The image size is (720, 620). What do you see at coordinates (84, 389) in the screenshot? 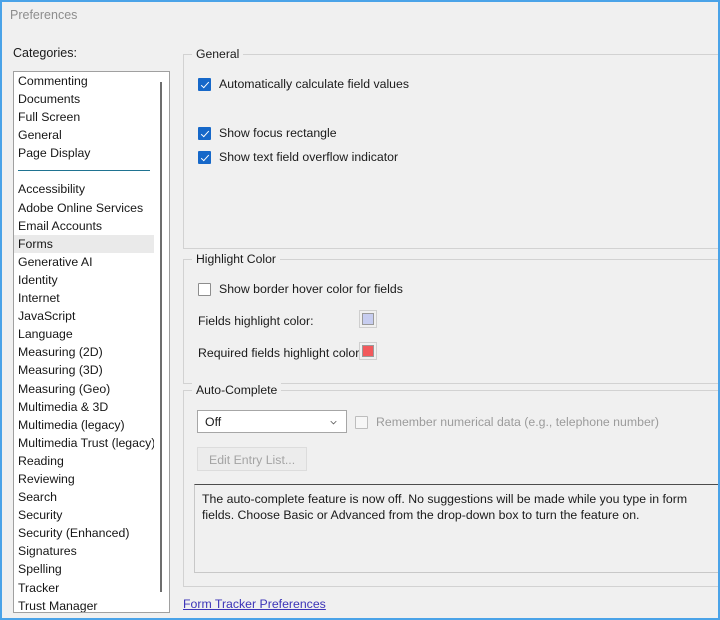
I see `sidebar-item-measuring-geo: Measuring (Geo)` at bounding box center [84, 389].